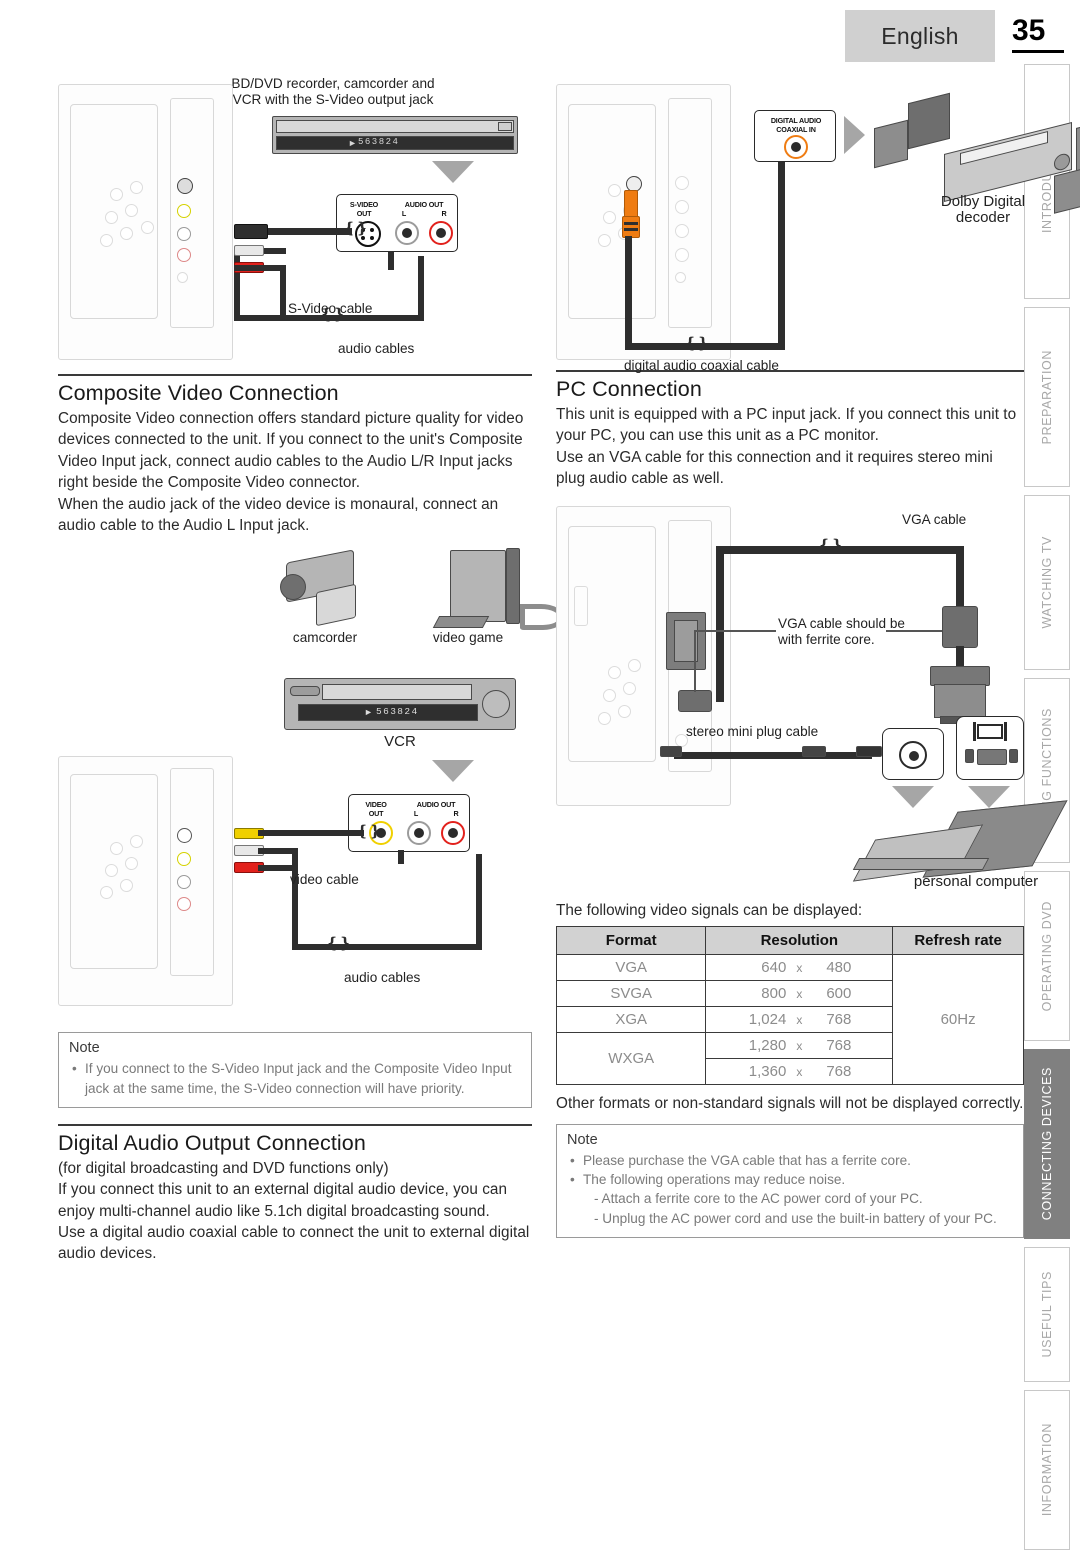  I want to click on svideo-out-label: S-VIDEO OUT, so click(364, 209).